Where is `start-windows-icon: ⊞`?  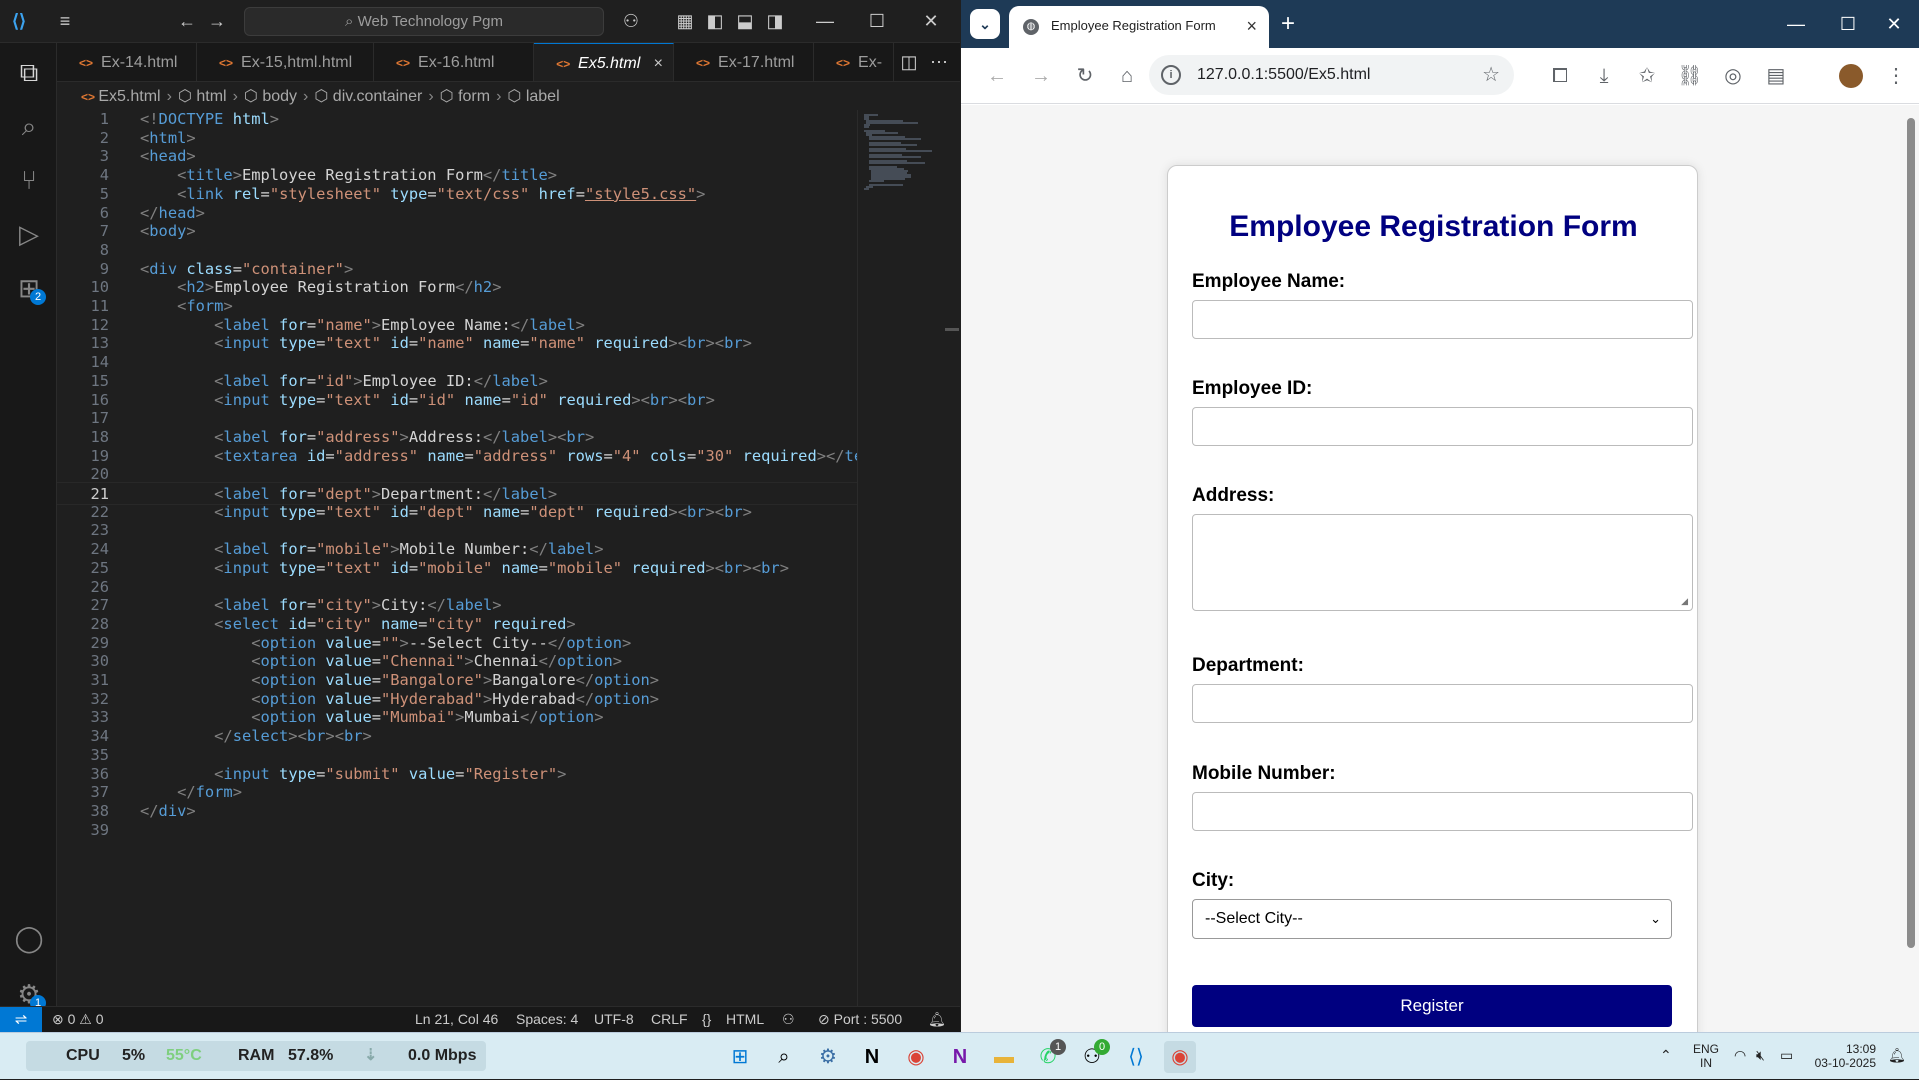
start-windows-icon: ⊞ is located at coordinates (740, 1057).